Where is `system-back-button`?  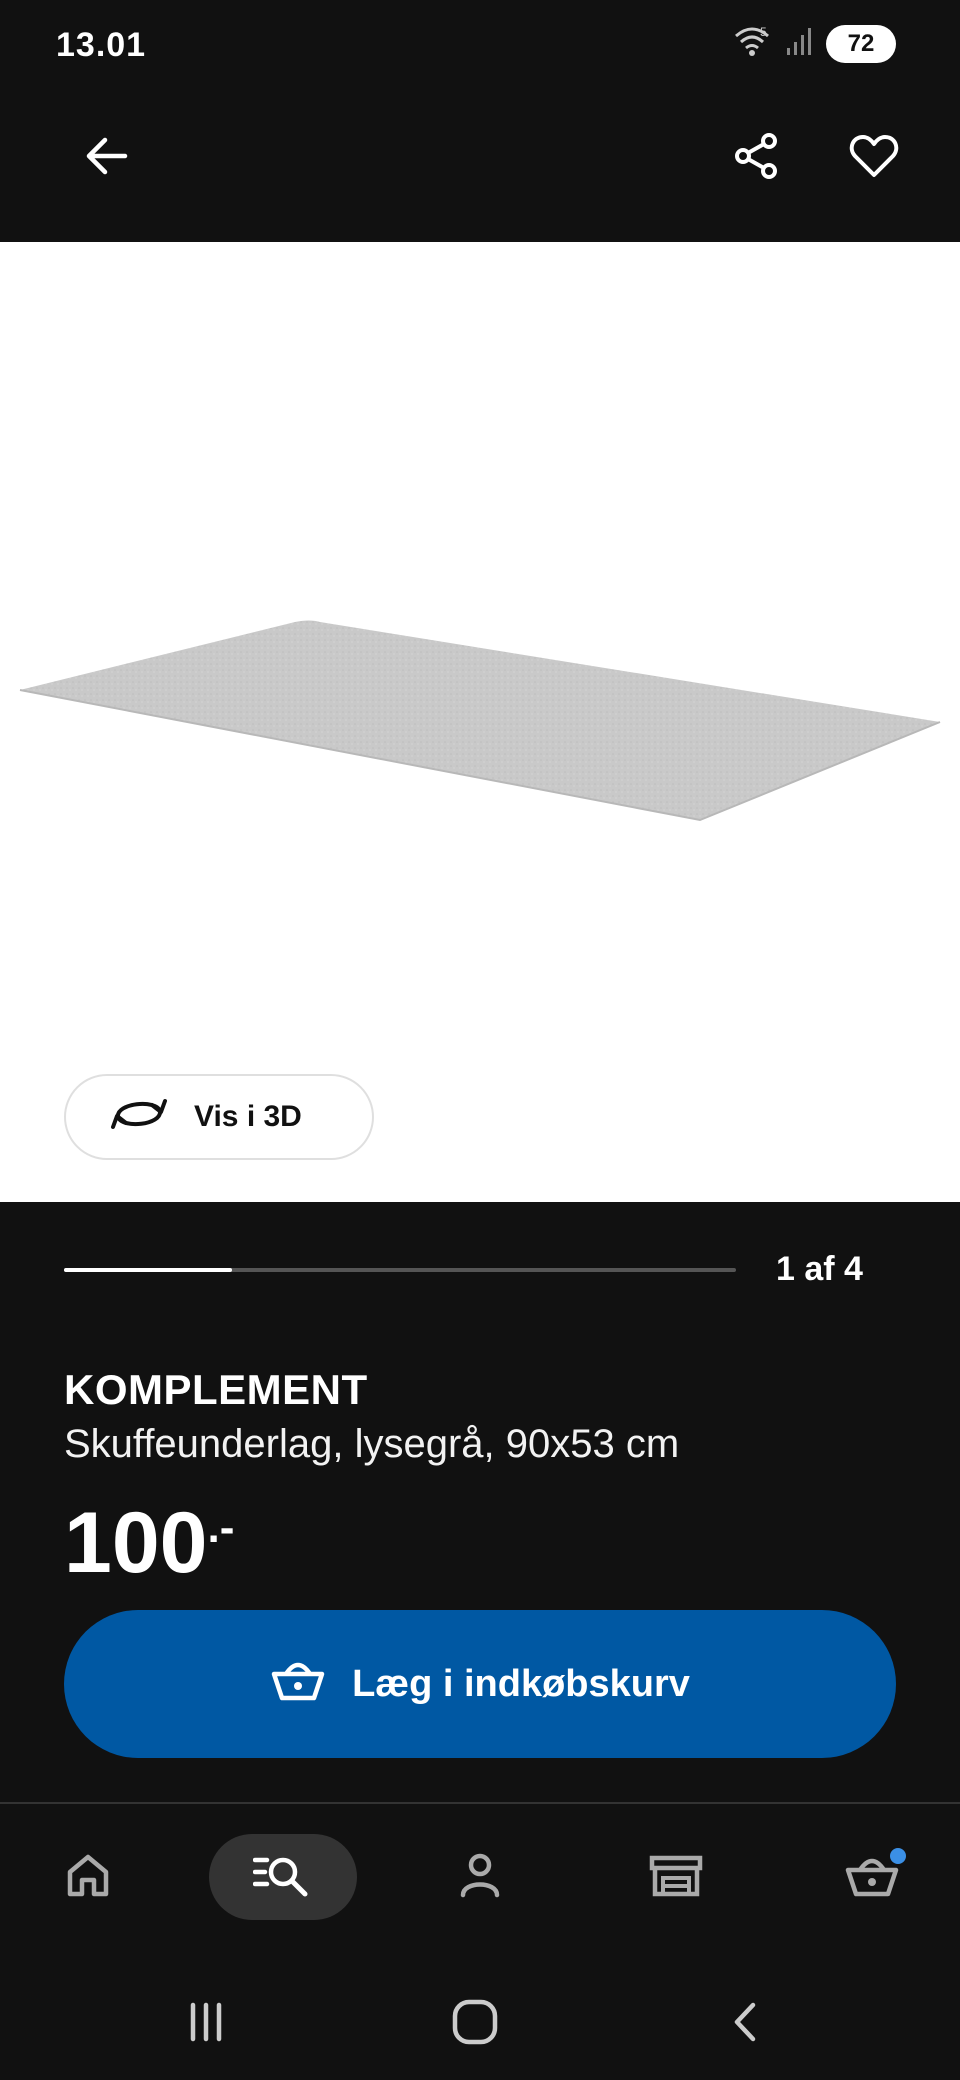
system-back-button is located at coordinates (745, 2024).